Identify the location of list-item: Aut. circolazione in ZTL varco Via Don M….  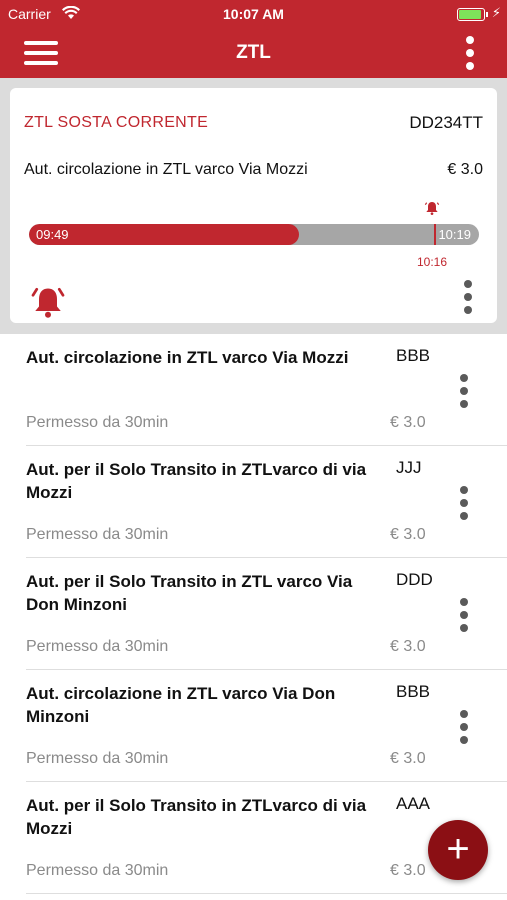
(266, 726).